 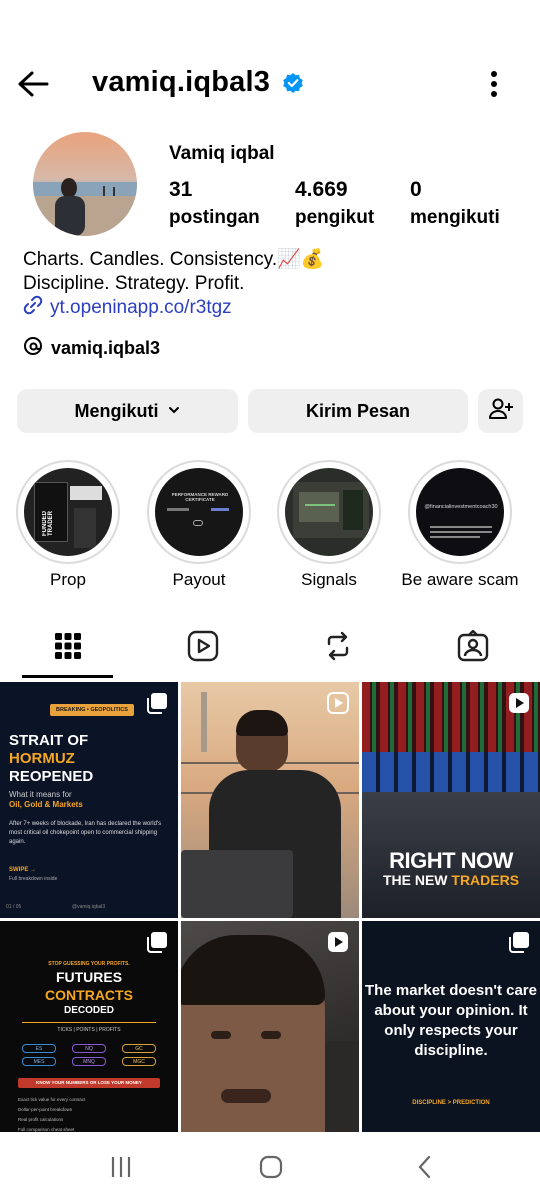 What do you see at coordinates (39, 1048) in the screenshot?
I see `chip-es: ES` at bounding box center [39, 1048].